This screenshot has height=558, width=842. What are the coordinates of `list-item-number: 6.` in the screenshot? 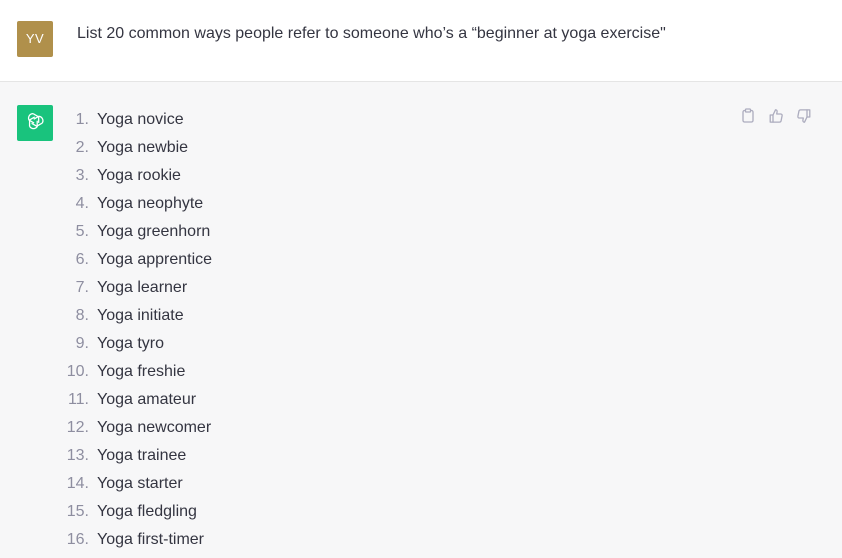 It's located at (82, 259).